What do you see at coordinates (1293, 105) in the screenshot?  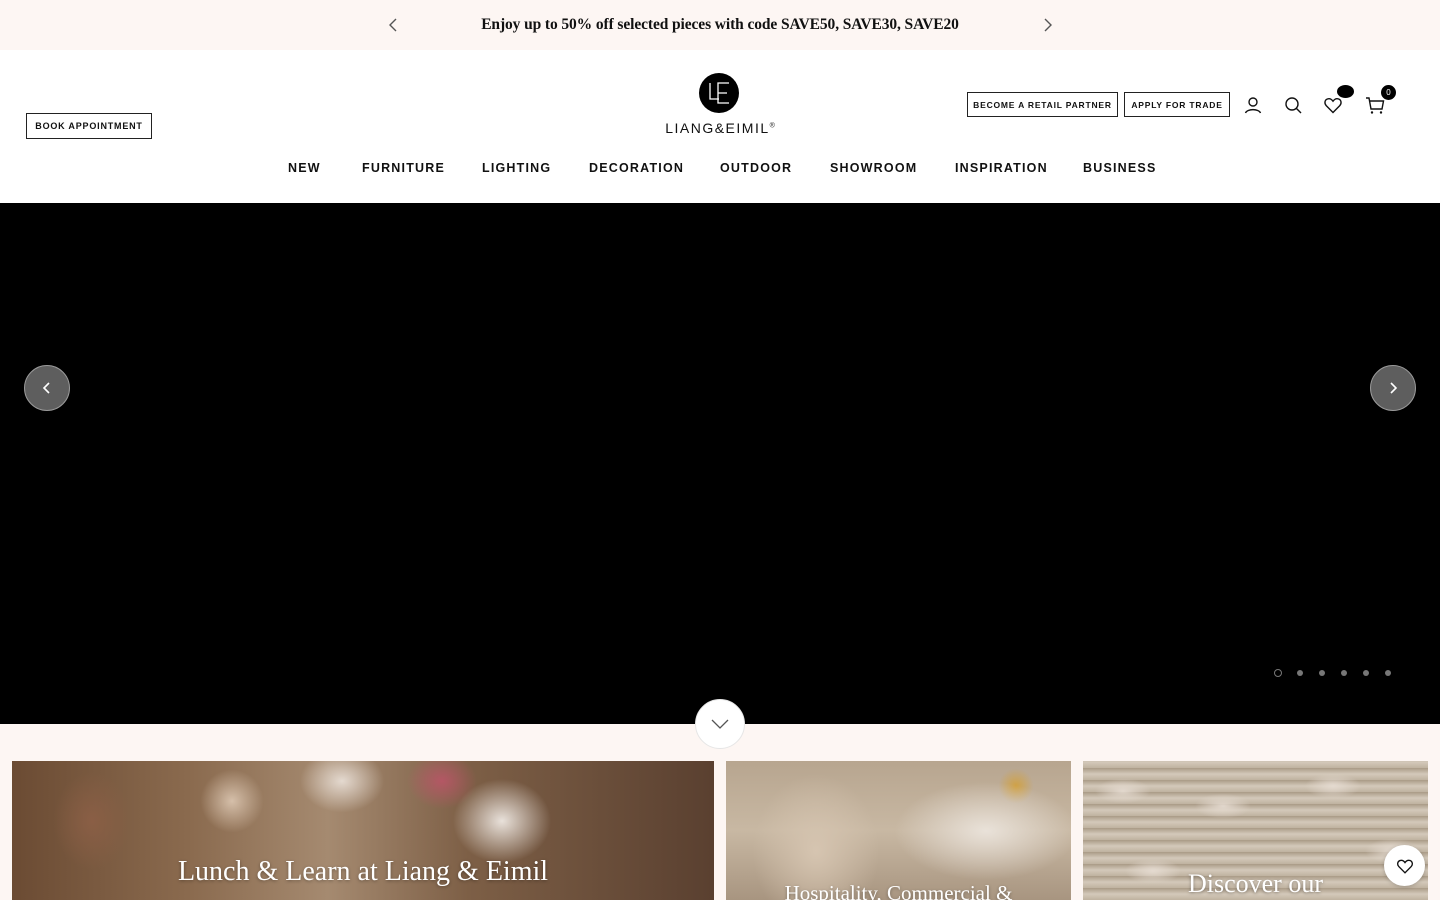 I see `search-icon` at bounding box center [1293, 105].